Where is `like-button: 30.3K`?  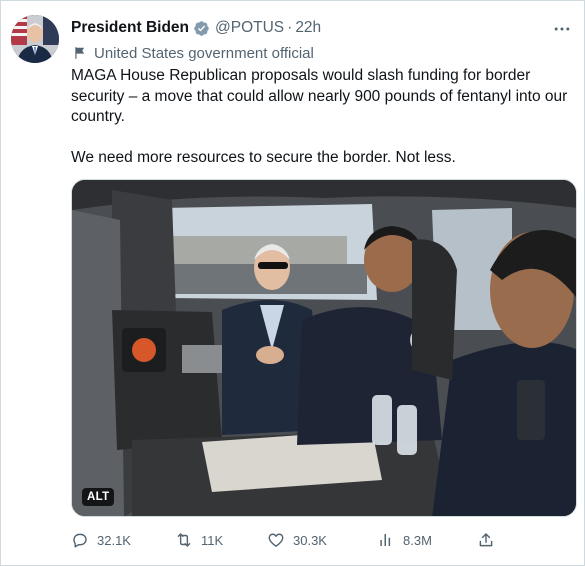 like-button: 30.3K is located at coordinates (297, 540).